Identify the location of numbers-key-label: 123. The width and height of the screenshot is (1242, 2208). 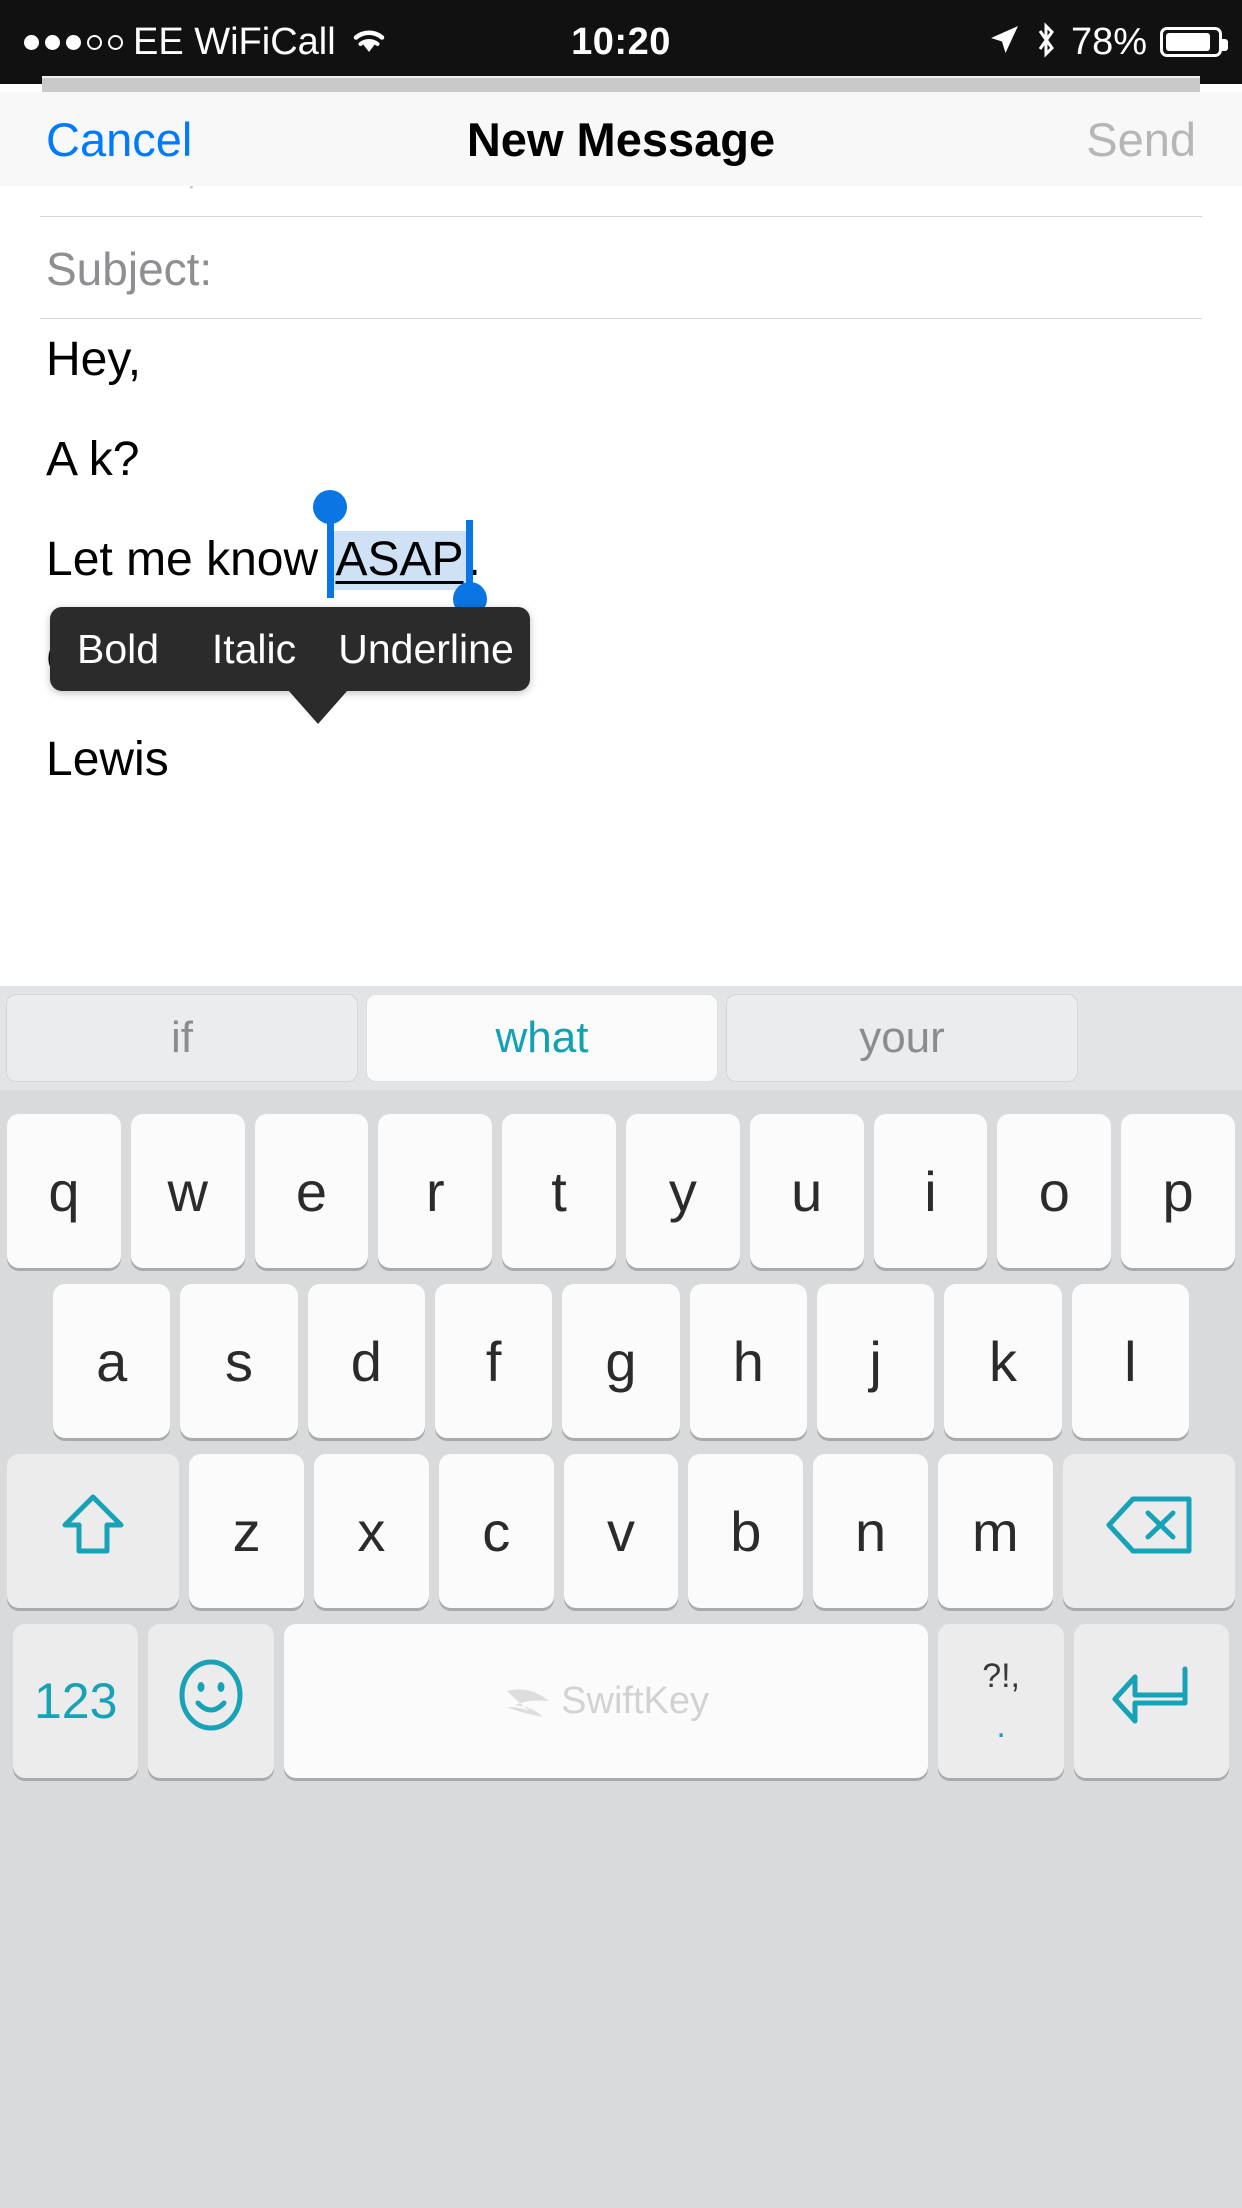
(75, 1701).